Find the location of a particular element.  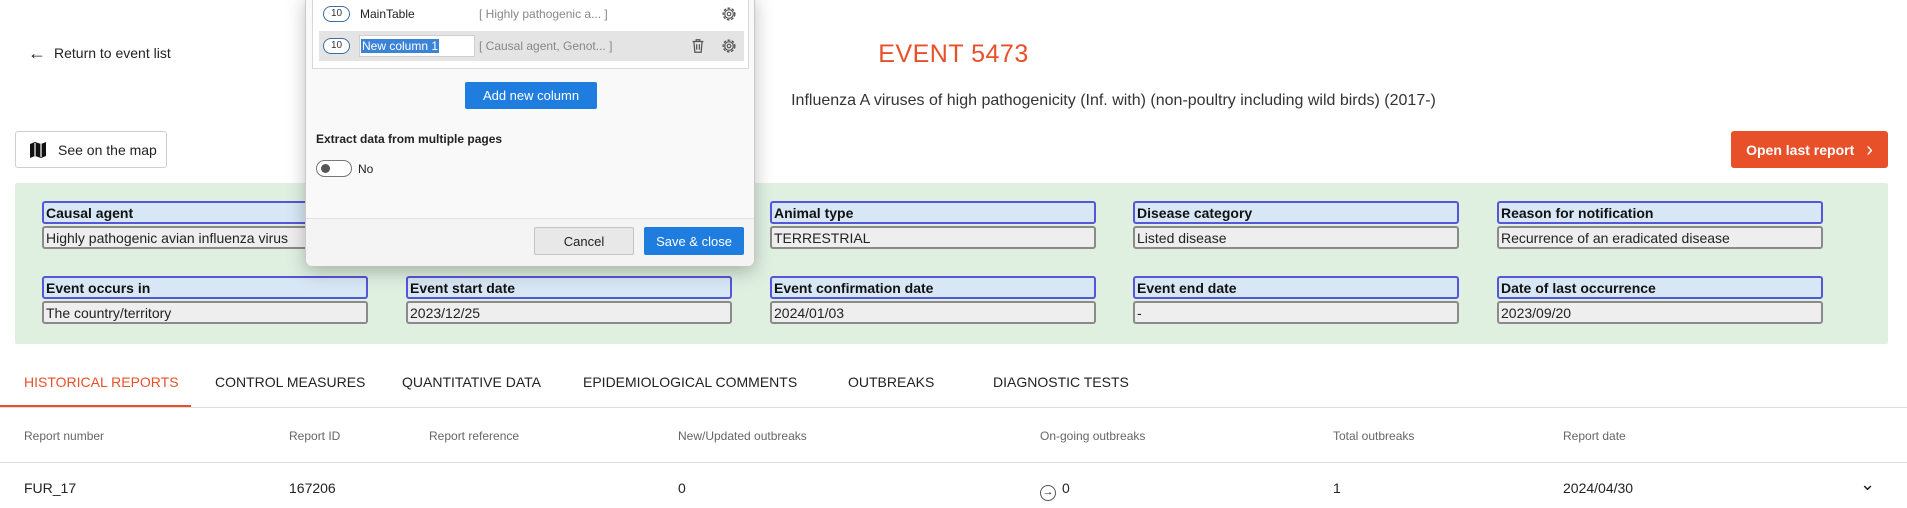

tab-diagnostic-tests: DIAGNOSTIC TESTS is located at coordinates (1061, 382).